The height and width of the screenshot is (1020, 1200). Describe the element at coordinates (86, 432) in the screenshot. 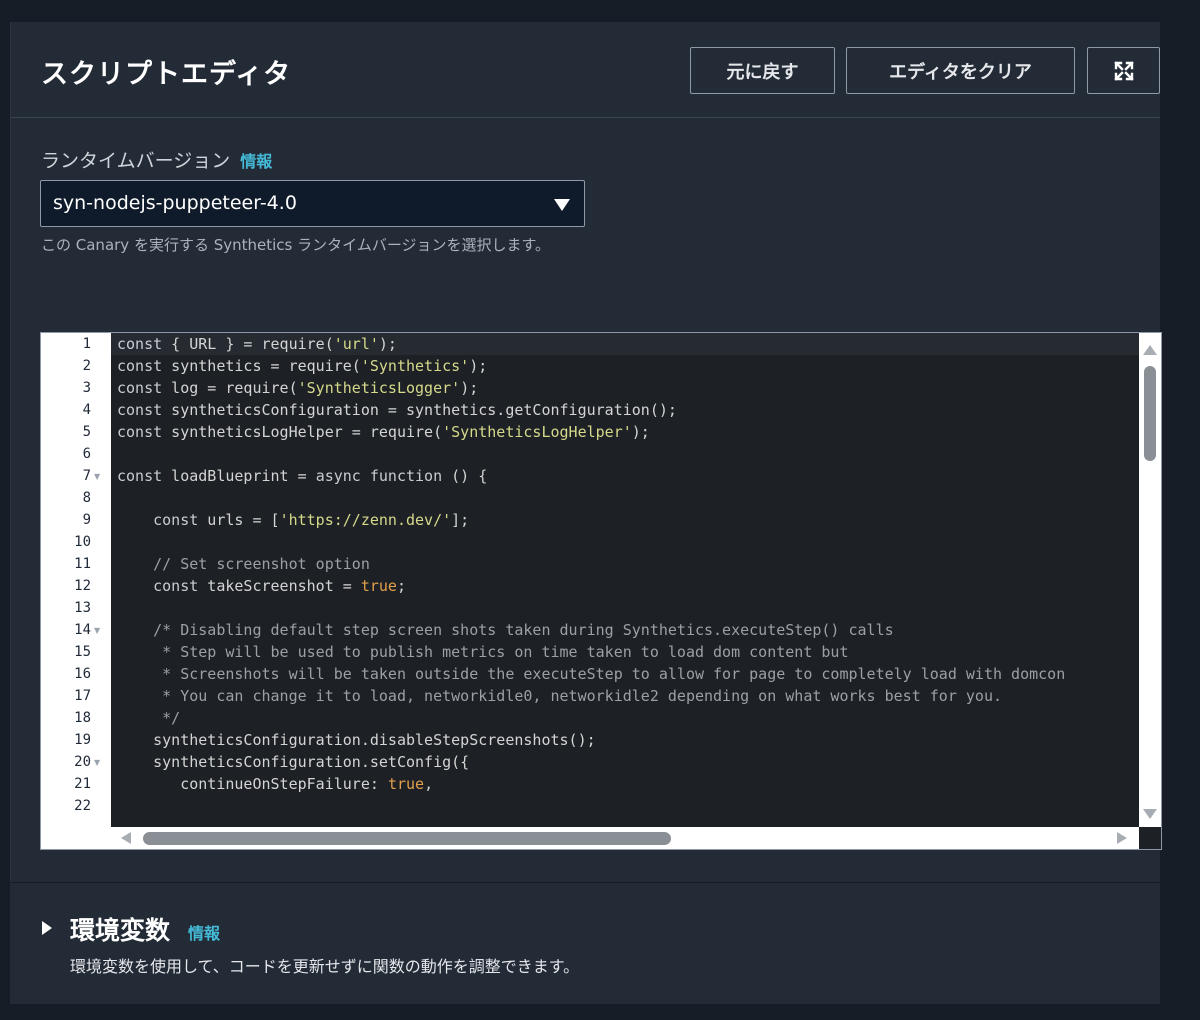

I see `line-number: 5` at that location.